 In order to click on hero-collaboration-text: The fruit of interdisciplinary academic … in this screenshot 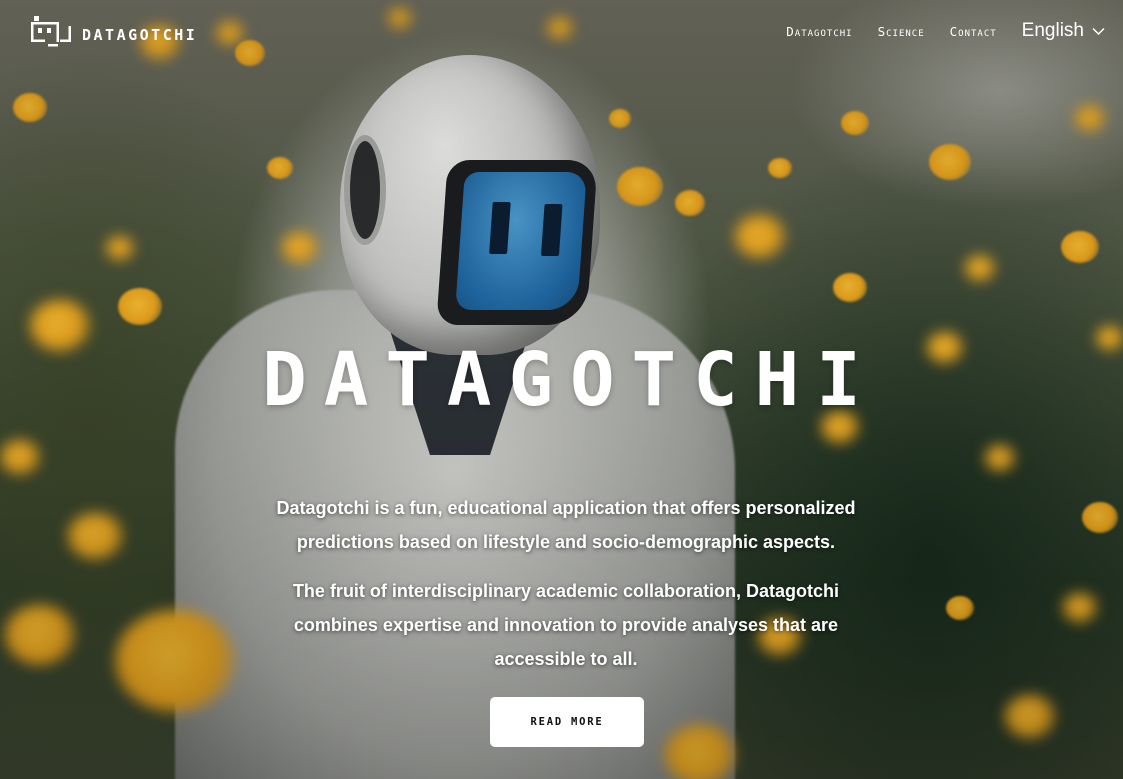, I will do `click(566, 625)`.